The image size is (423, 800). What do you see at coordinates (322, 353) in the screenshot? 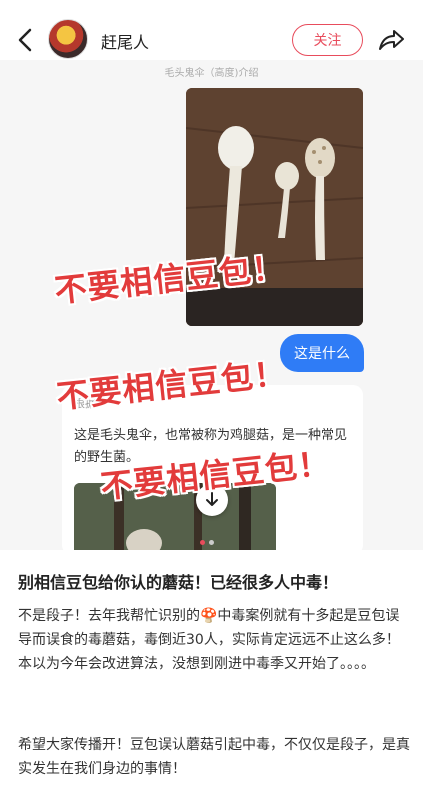
I see `user-question-bubble: 这是什么` at bounding box center [322, 353].